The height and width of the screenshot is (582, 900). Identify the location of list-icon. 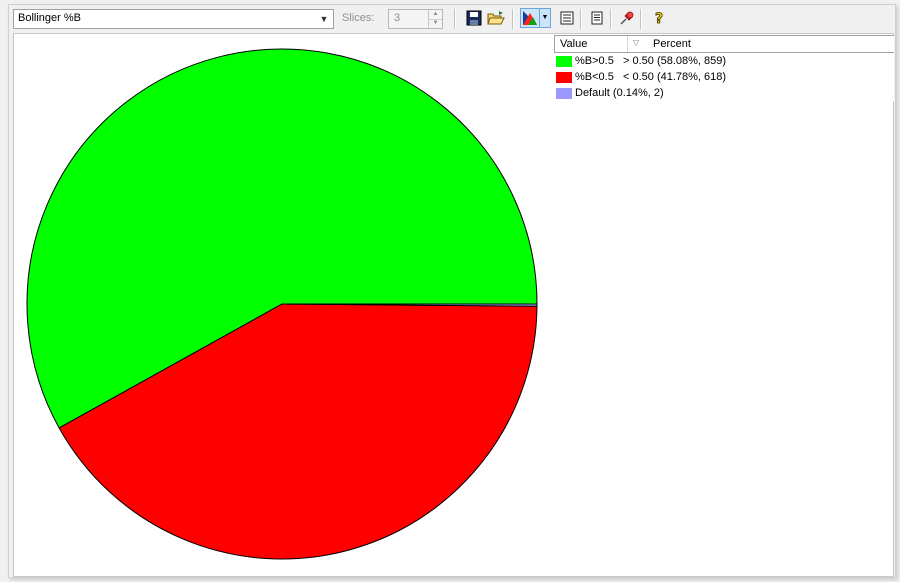
(597, 18).